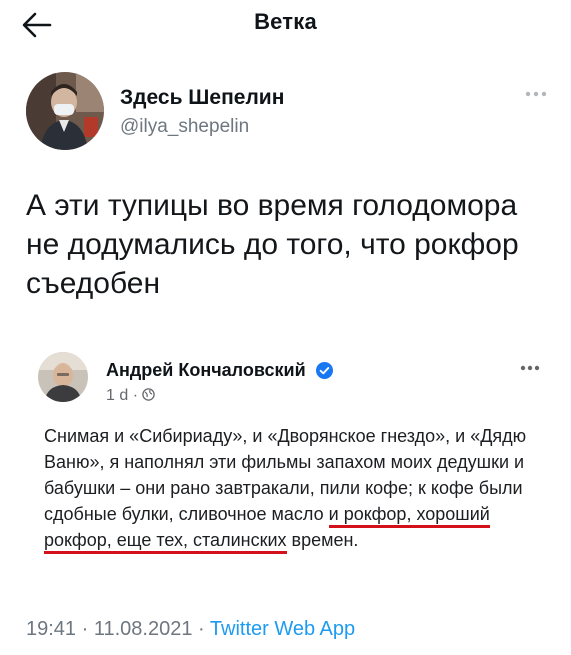  What do you see at coordinates (288, 112) in the screenshot?
I see `tweet-author: Здесь Шепелин @ilya_shepelin` at bounding box center [288, 112].